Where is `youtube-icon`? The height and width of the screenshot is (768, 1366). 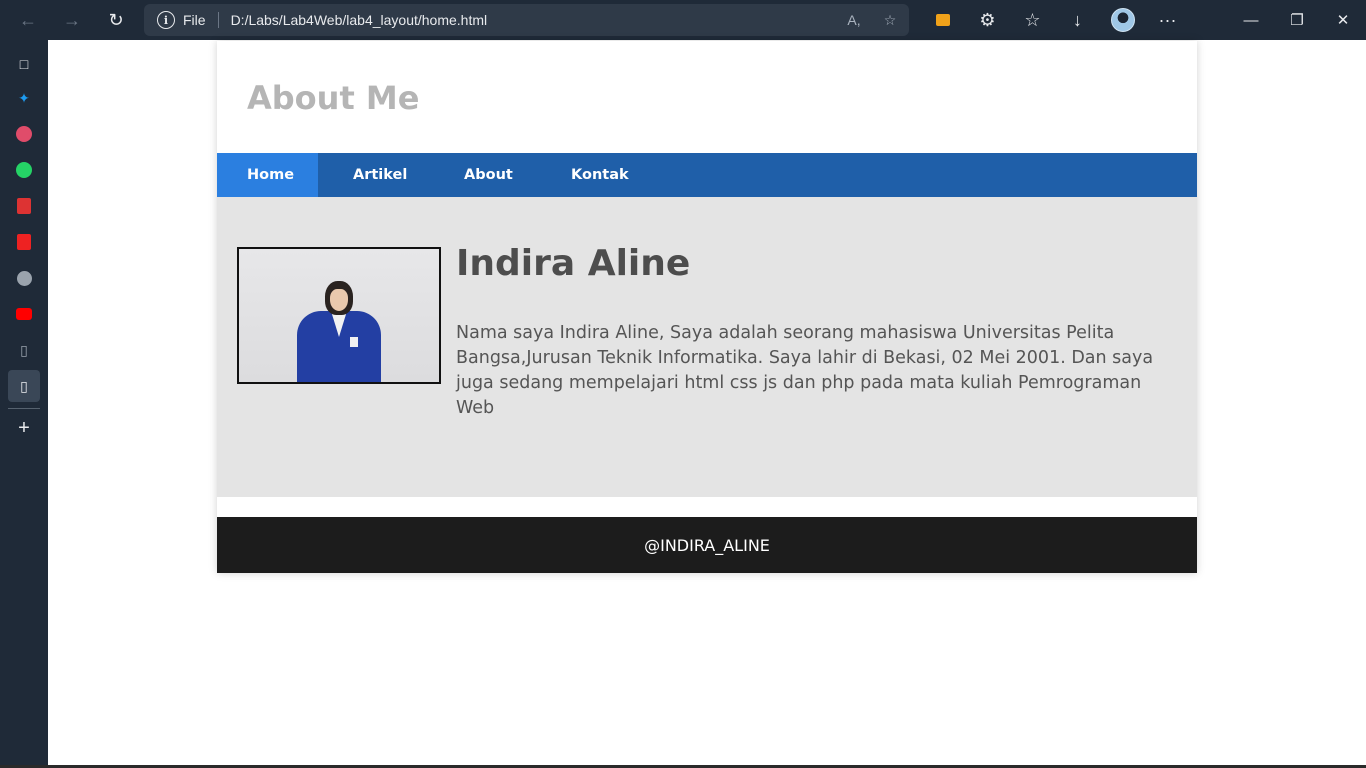 youtube-icon is located at coordinates (24, 314).